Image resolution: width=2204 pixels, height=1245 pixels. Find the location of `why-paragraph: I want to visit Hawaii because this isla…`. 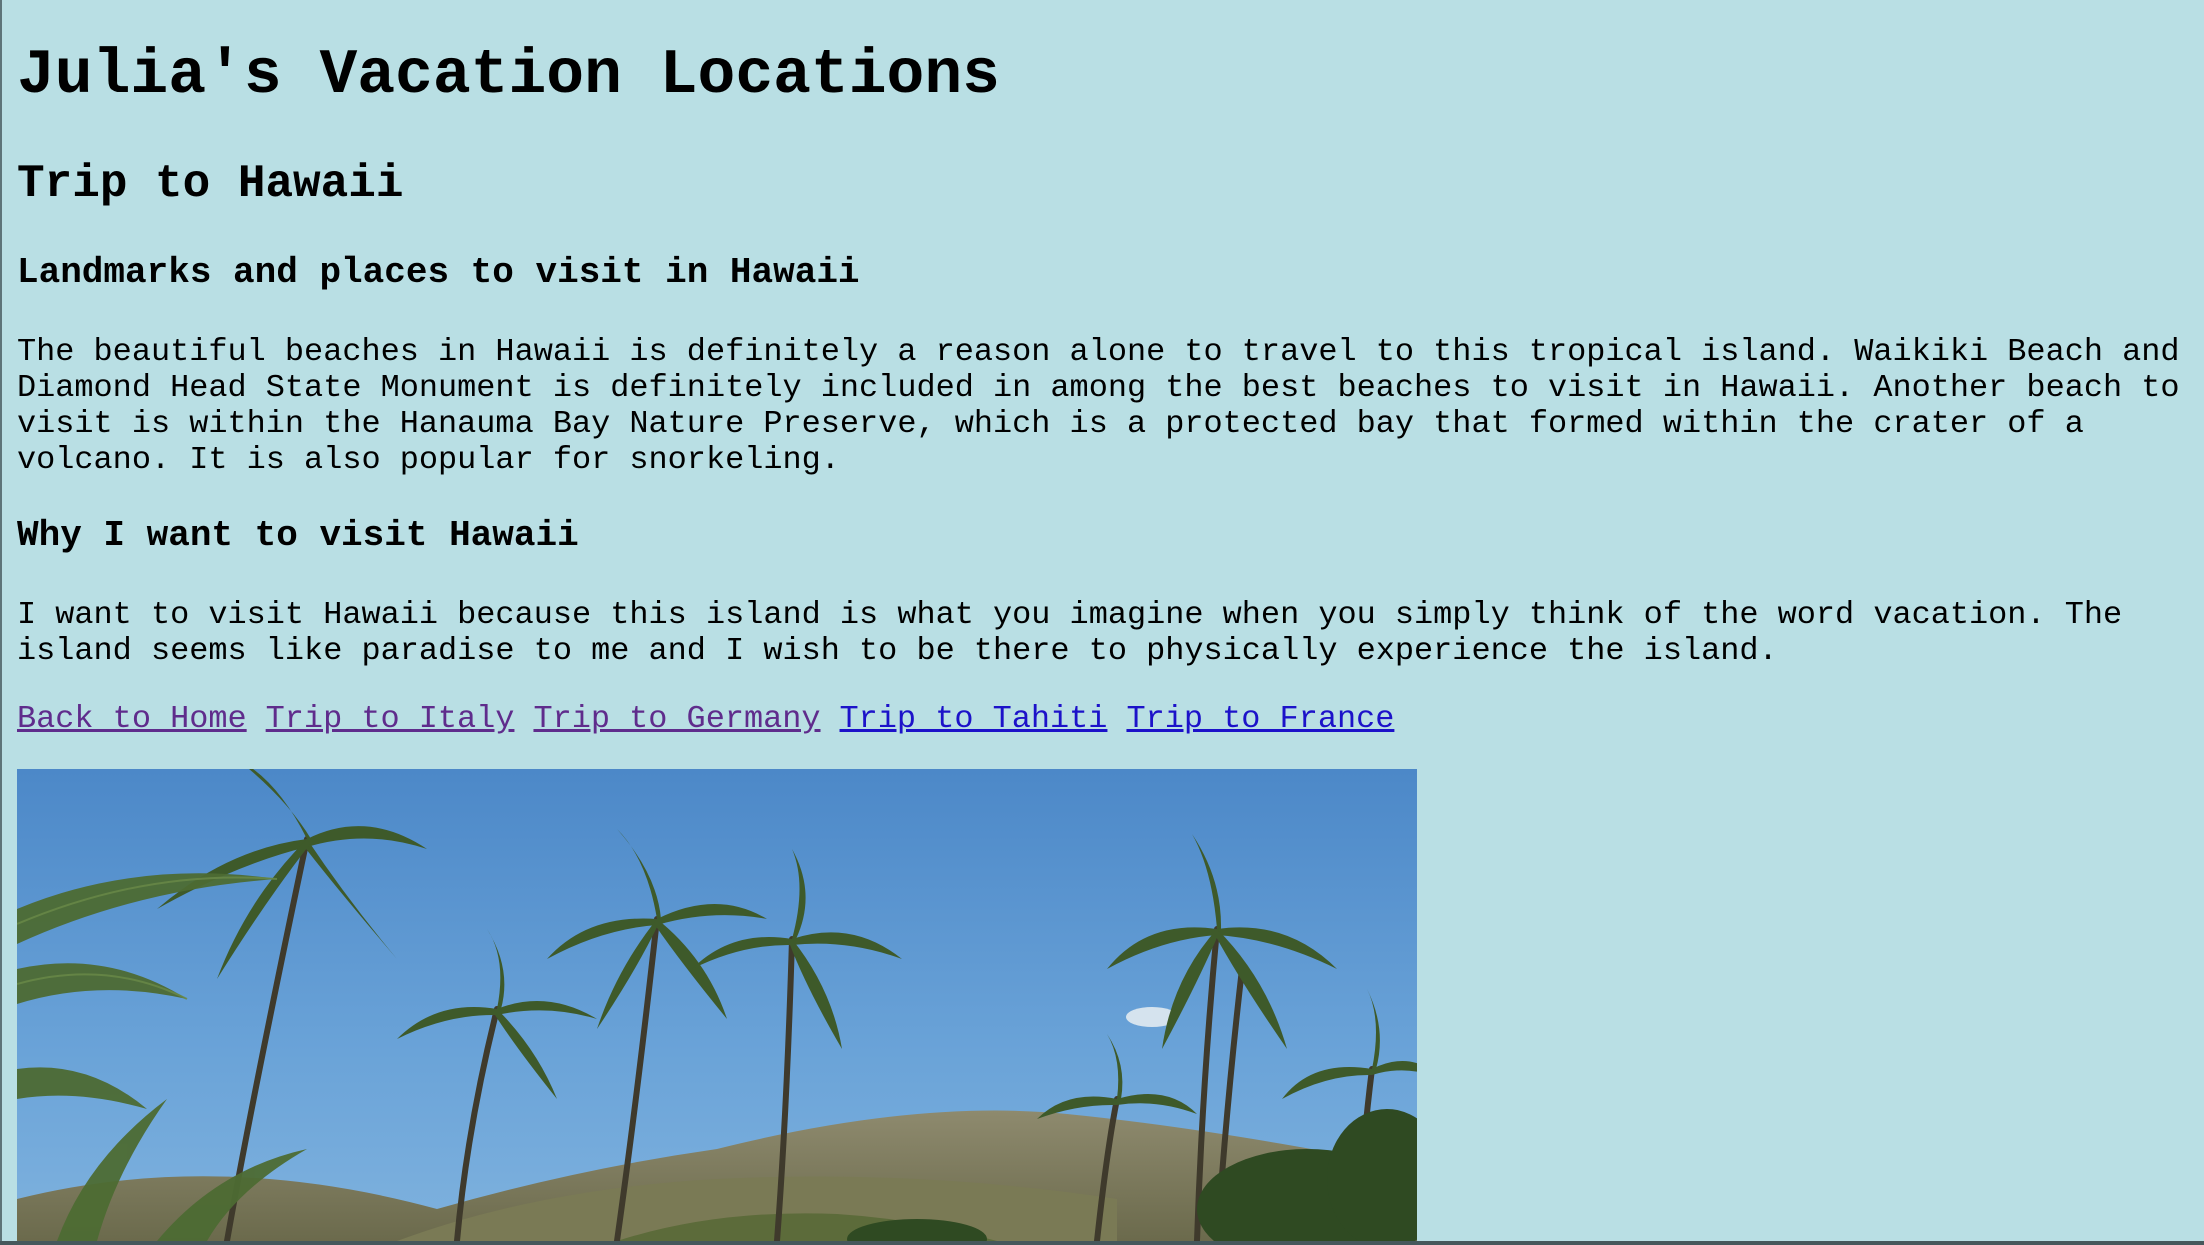

why-paragraph: I want to visit Hawaii because this isla… is located at coordinates (1070, 632).